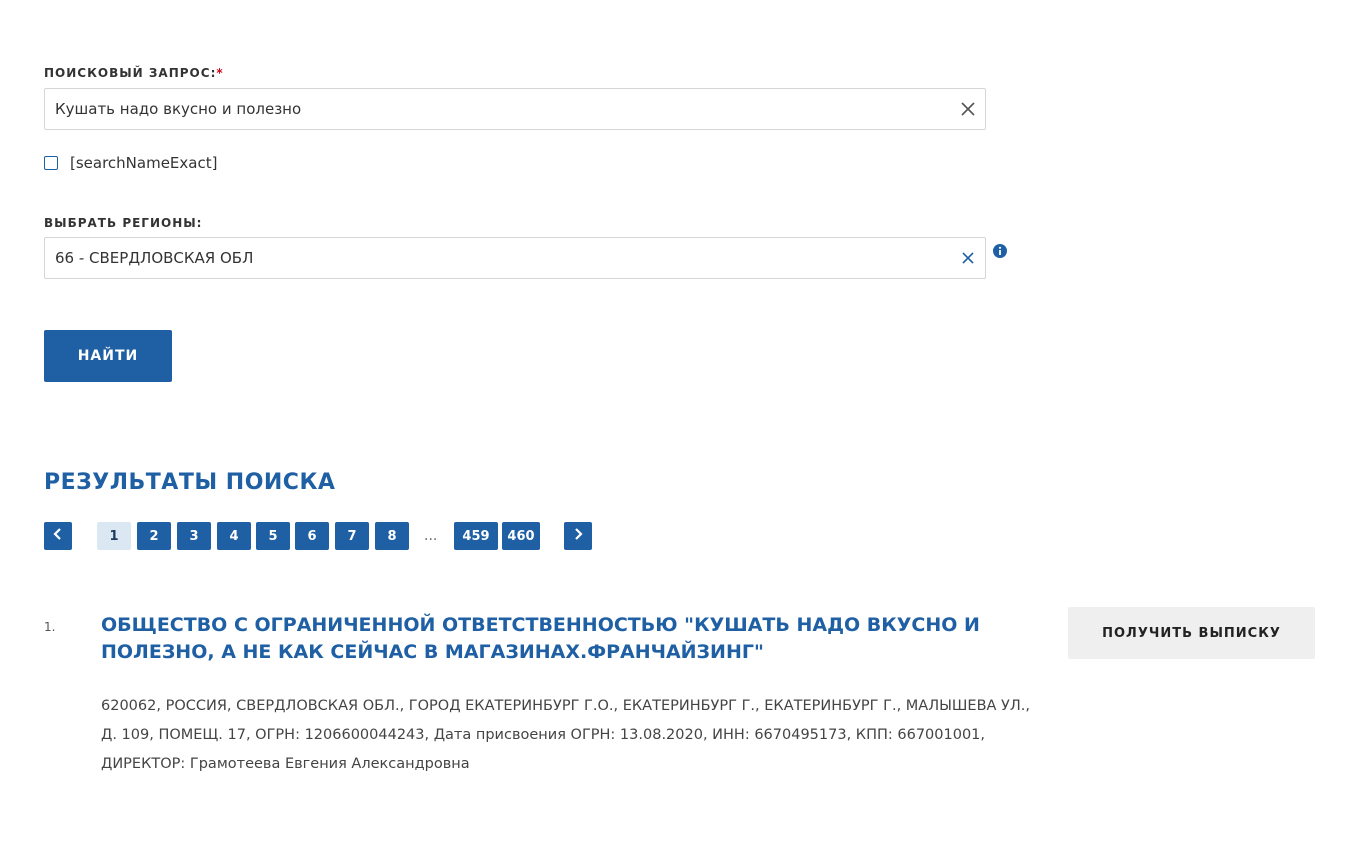 The image size is (1360, 849). What do you see at coordinates (154, 536) in the screenshot?
I see `page-2: 2` at bounding box center [154, 536].